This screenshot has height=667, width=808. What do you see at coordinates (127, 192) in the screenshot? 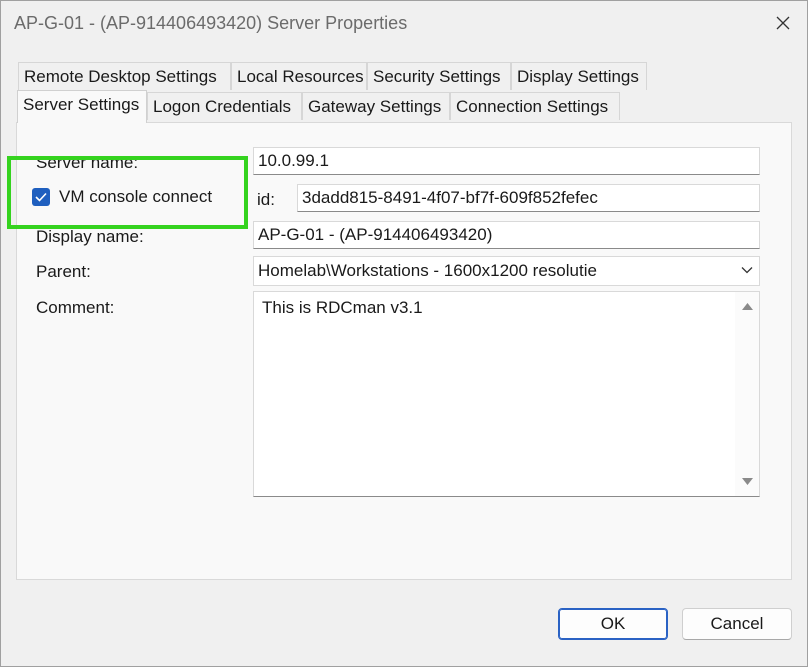
I see `highlight-box` at bounding box center [127, 192].